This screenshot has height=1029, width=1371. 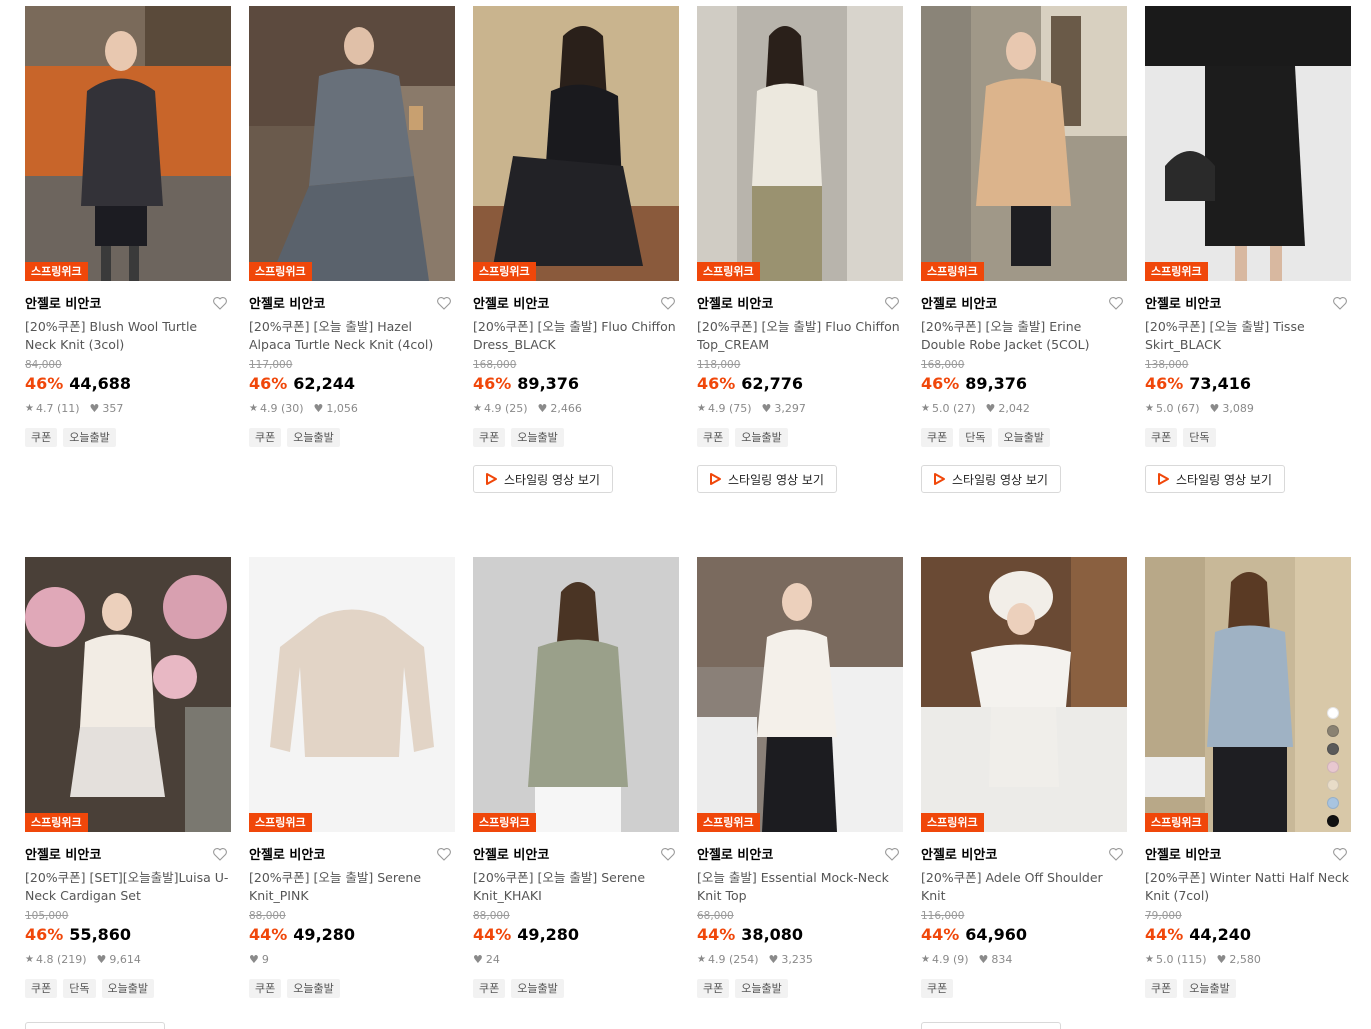 What do you see at coordinates (733, 959) in the screenshot?
I see `rating: 4.9 (254)` at bounding box center [733, 959].